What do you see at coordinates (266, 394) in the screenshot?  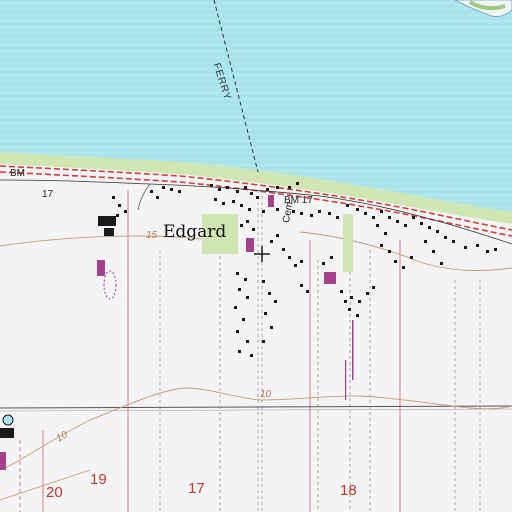 I see `contour-label-10-east: 10` at bounding box center [266, 394].